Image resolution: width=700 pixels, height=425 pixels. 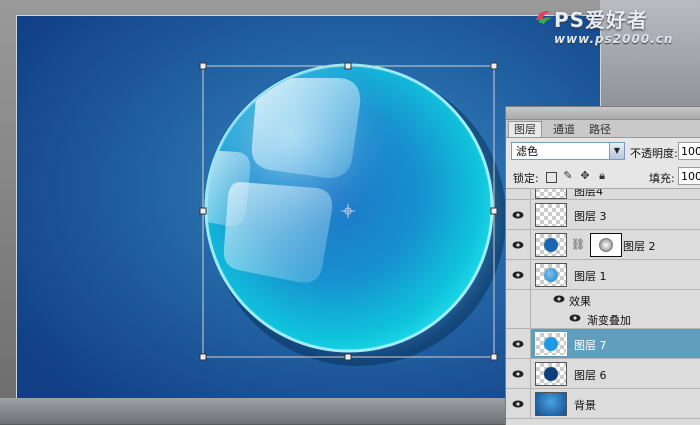 I want to click on layer-row: 图层4, so click(x=603, y=194).